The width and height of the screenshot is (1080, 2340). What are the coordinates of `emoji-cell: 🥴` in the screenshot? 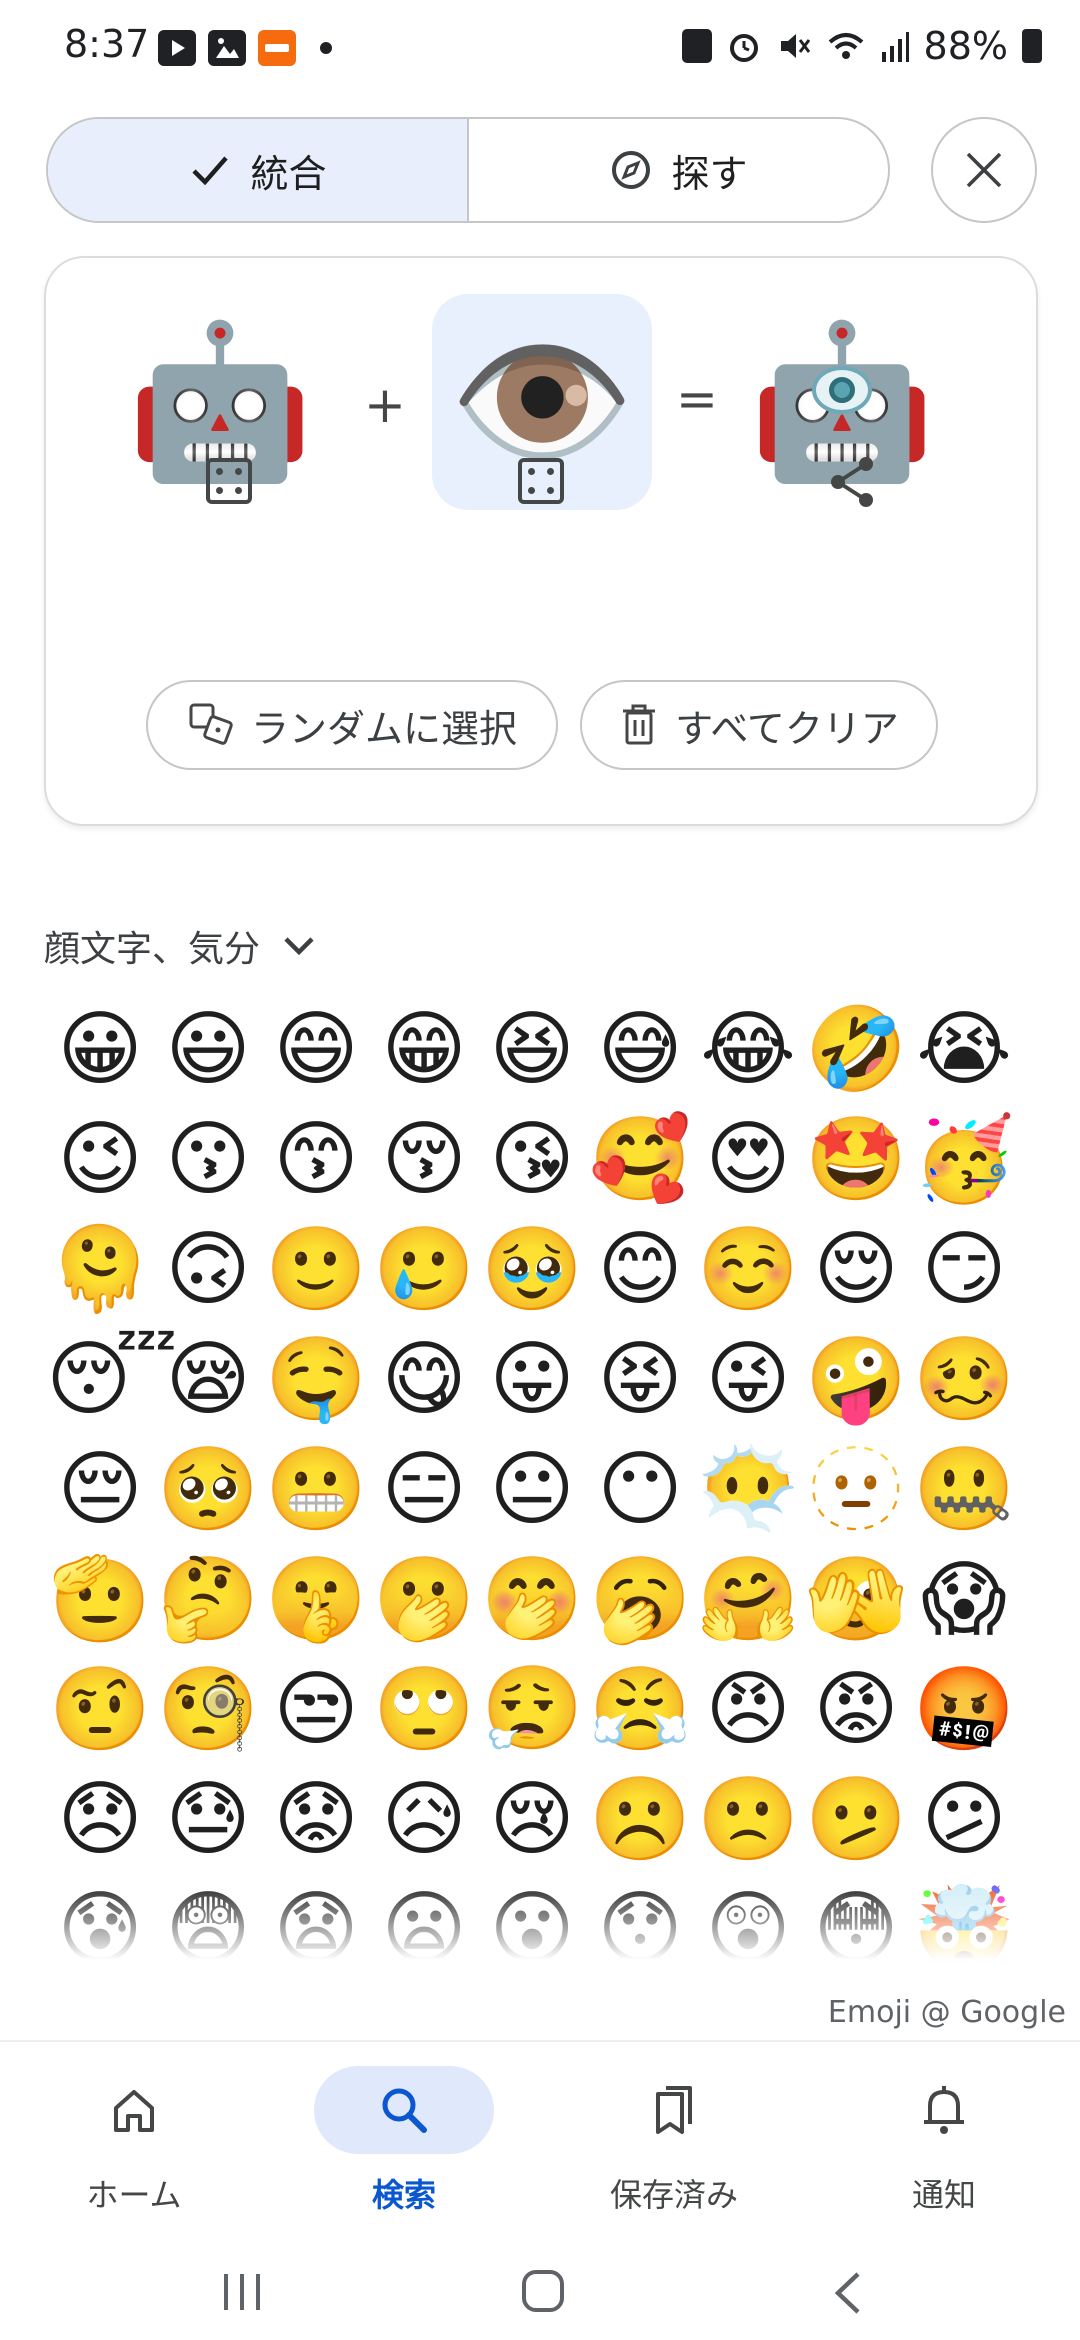 It's located at (964, 1380).